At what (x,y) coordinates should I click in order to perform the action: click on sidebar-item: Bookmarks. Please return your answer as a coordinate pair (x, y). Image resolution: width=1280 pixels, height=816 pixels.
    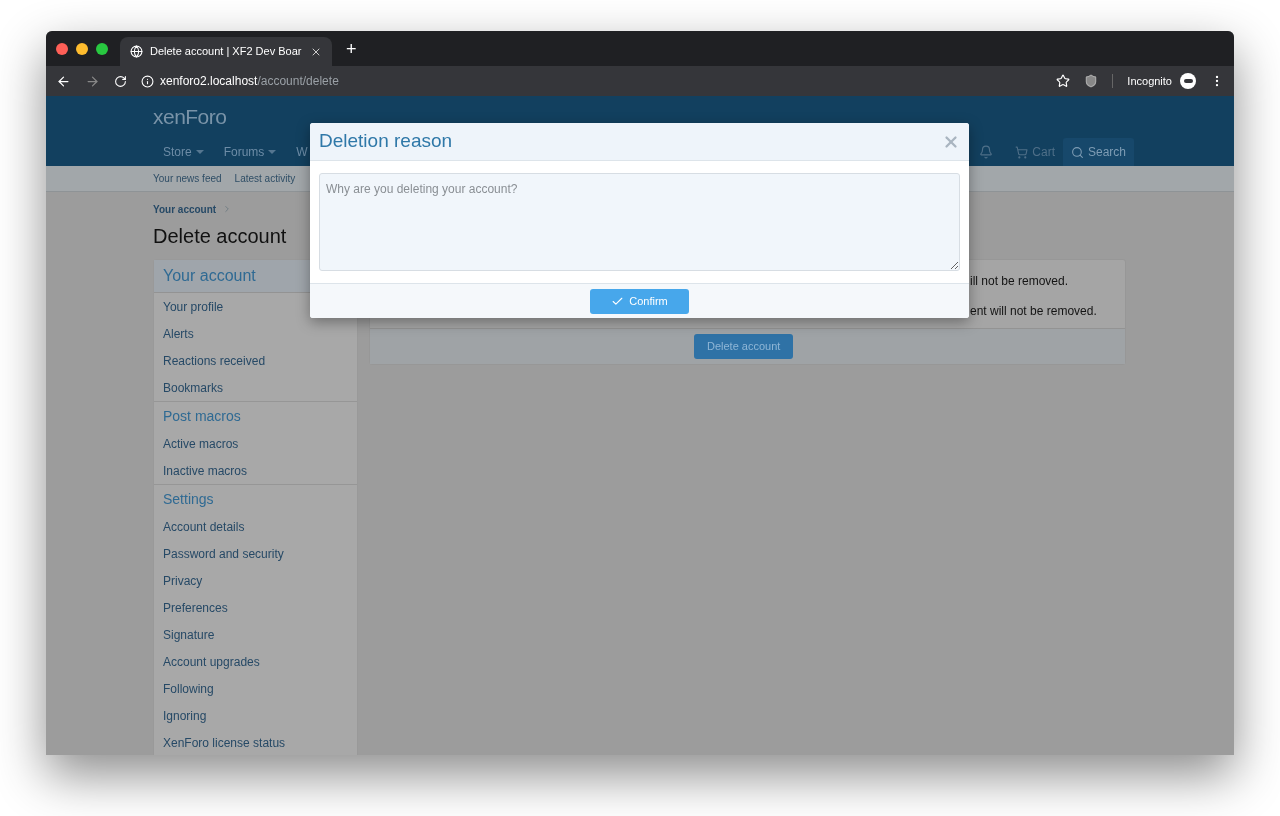
    Looking at the image, I should click on (255, 387).